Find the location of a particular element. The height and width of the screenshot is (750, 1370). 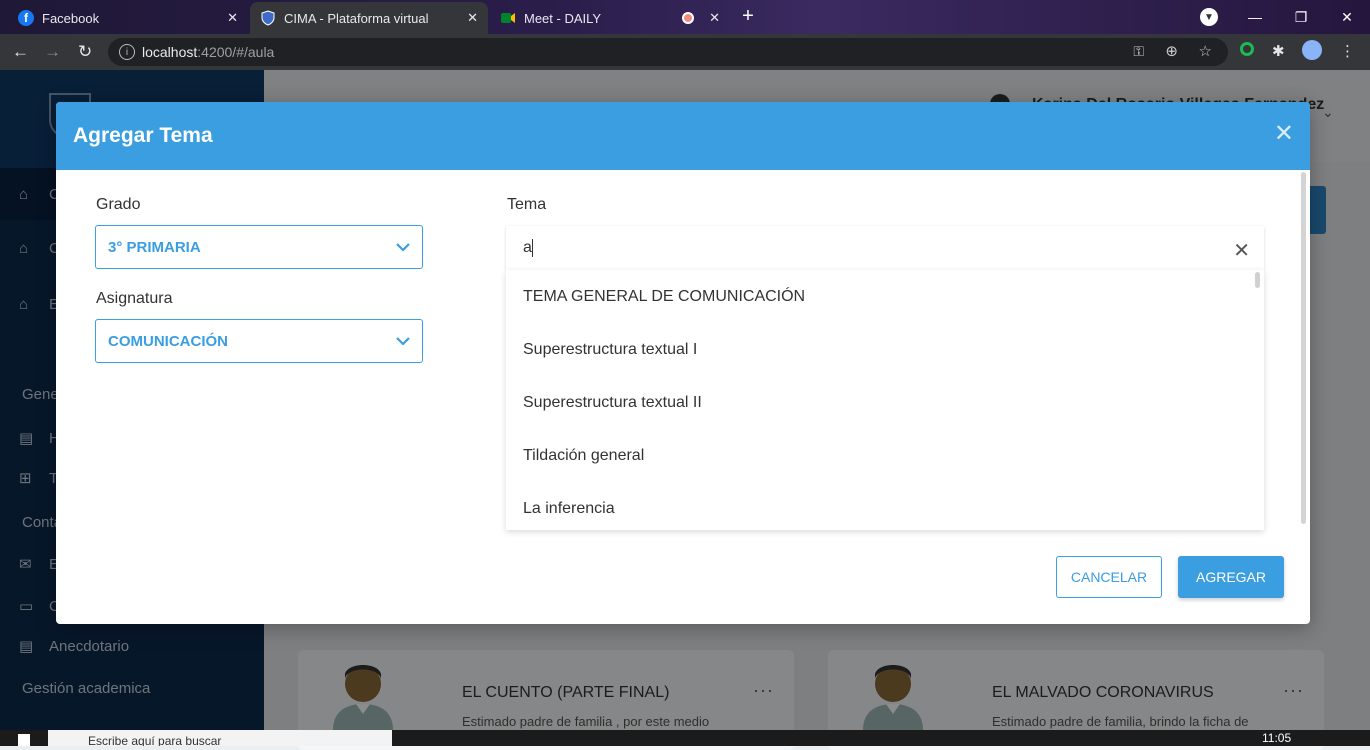

taskbar: Escribe aquí para buscar 11:05 is located at coordinates (685, 738).